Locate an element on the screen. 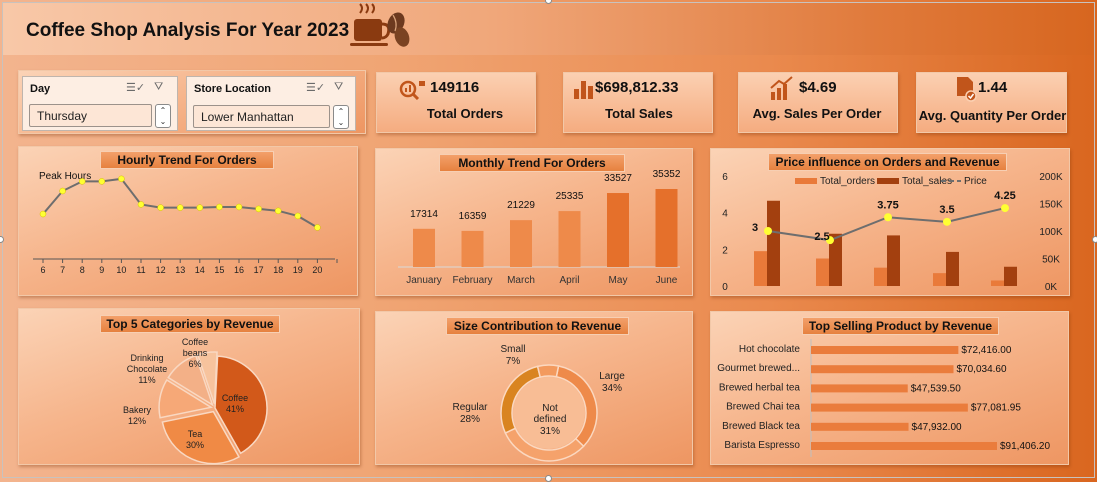  y-tick-label: 200K is located at coordinates (1051, 177).